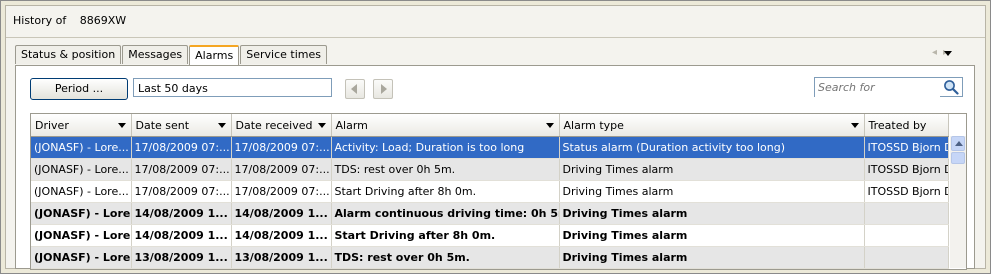 This screenshot has width=991, height=274. What do you see at coordinates (214, 55) in the screenshot?
I see `tab-alarms: Alarms` at bounding box center [214, 55].